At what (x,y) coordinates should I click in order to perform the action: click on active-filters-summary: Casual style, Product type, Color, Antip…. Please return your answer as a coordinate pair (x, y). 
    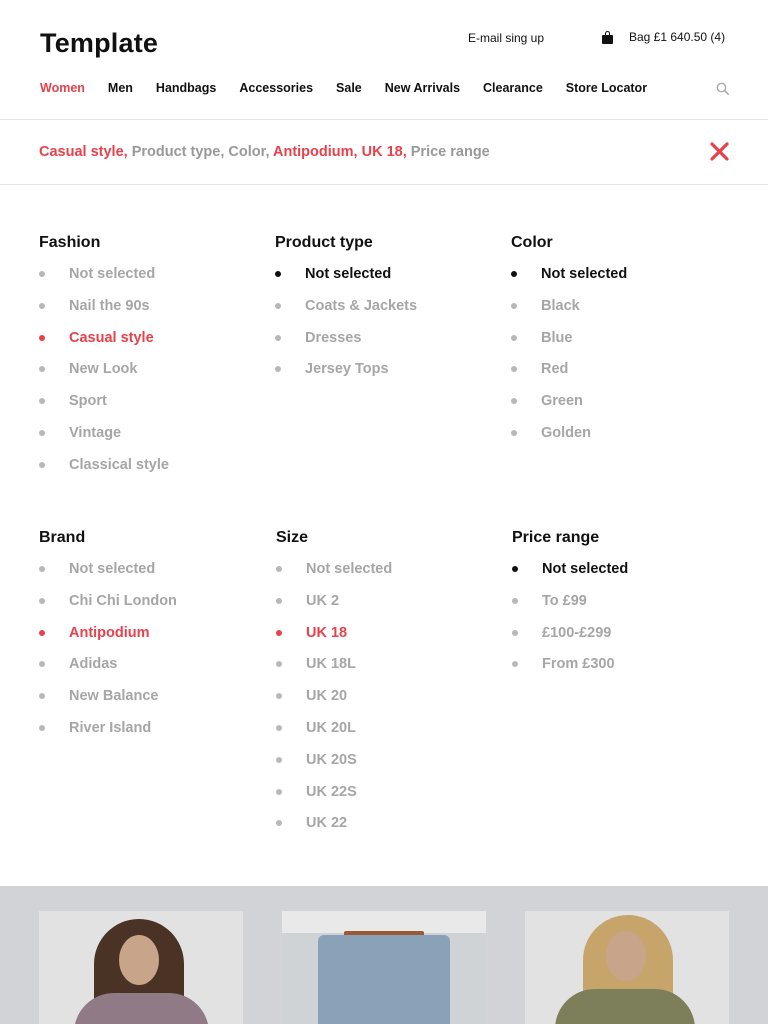
    Looking at the image, I should click on (264, 152).